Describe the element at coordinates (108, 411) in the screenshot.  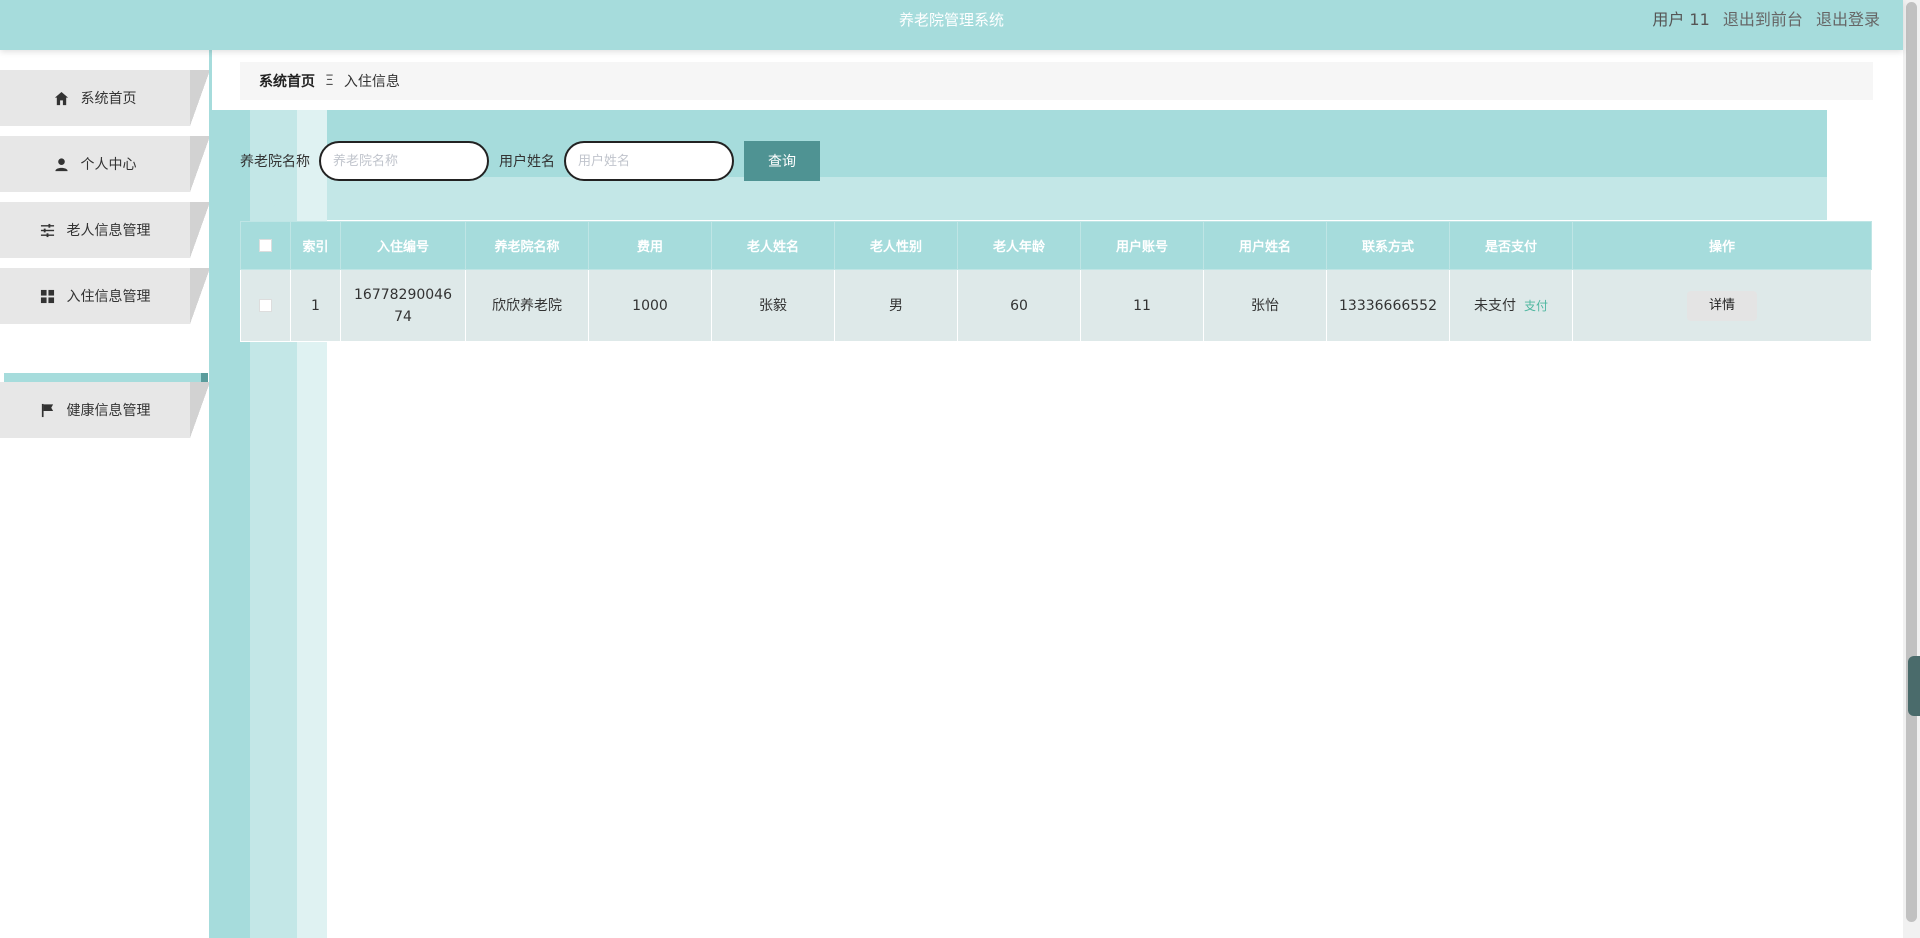
I see `sidebar-item-label: 健康信息管理` at that location.